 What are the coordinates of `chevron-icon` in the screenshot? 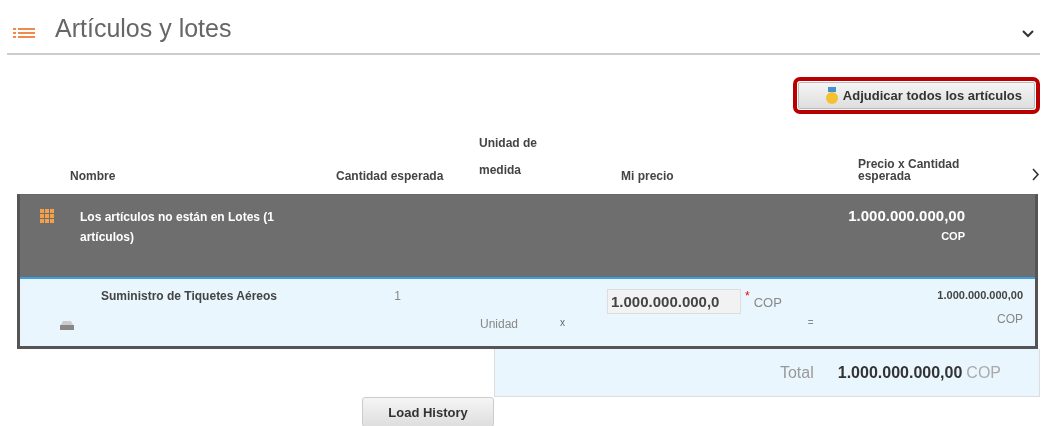 It's located at (1028, 33).